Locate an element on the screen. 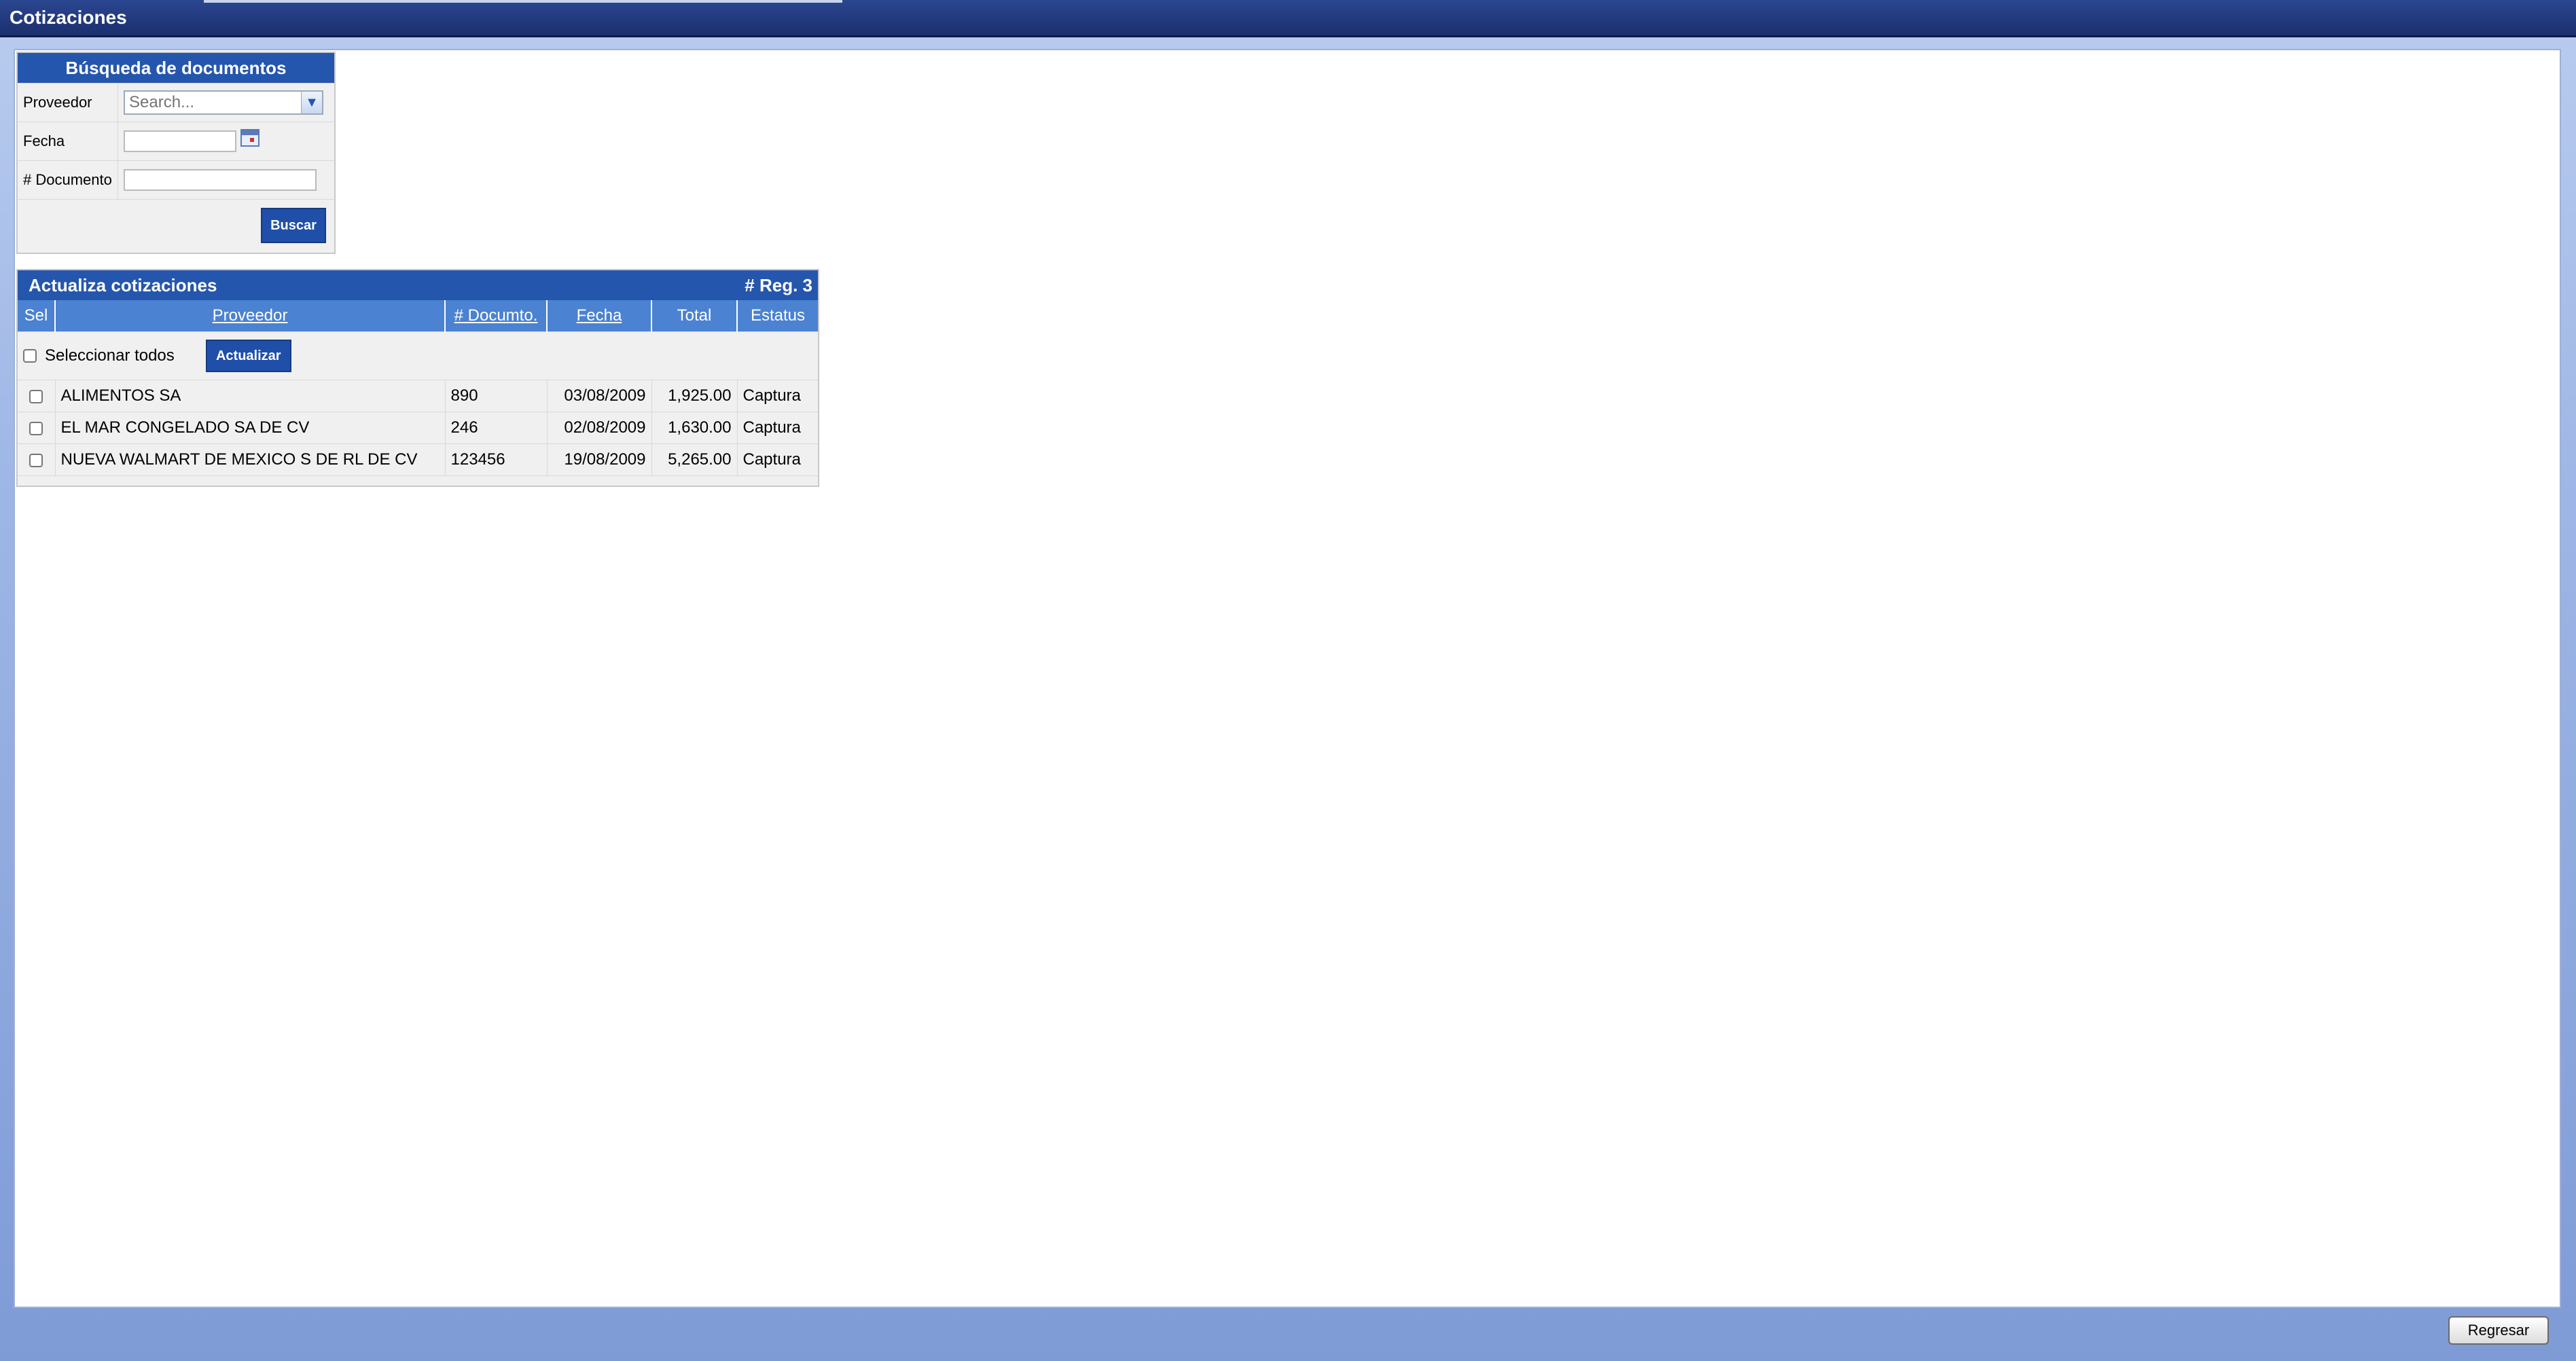 This screenshot has width=2576, height=1361. sort-link-documento: # Documto. is located at coordinates (496, 315).